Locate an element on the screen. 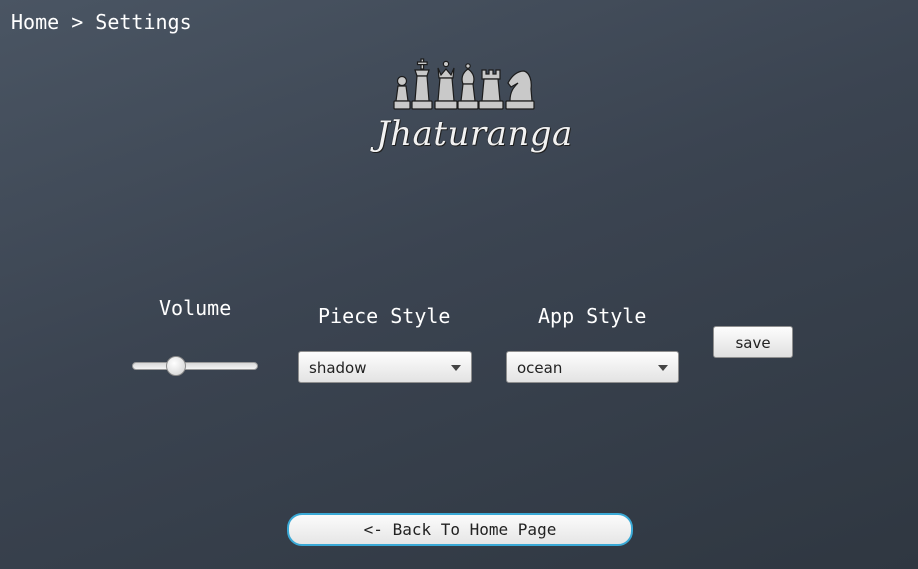 This screenshot has height=569, width=918. breadcrumb: Home > Settings is located at coordinates (101, 22).